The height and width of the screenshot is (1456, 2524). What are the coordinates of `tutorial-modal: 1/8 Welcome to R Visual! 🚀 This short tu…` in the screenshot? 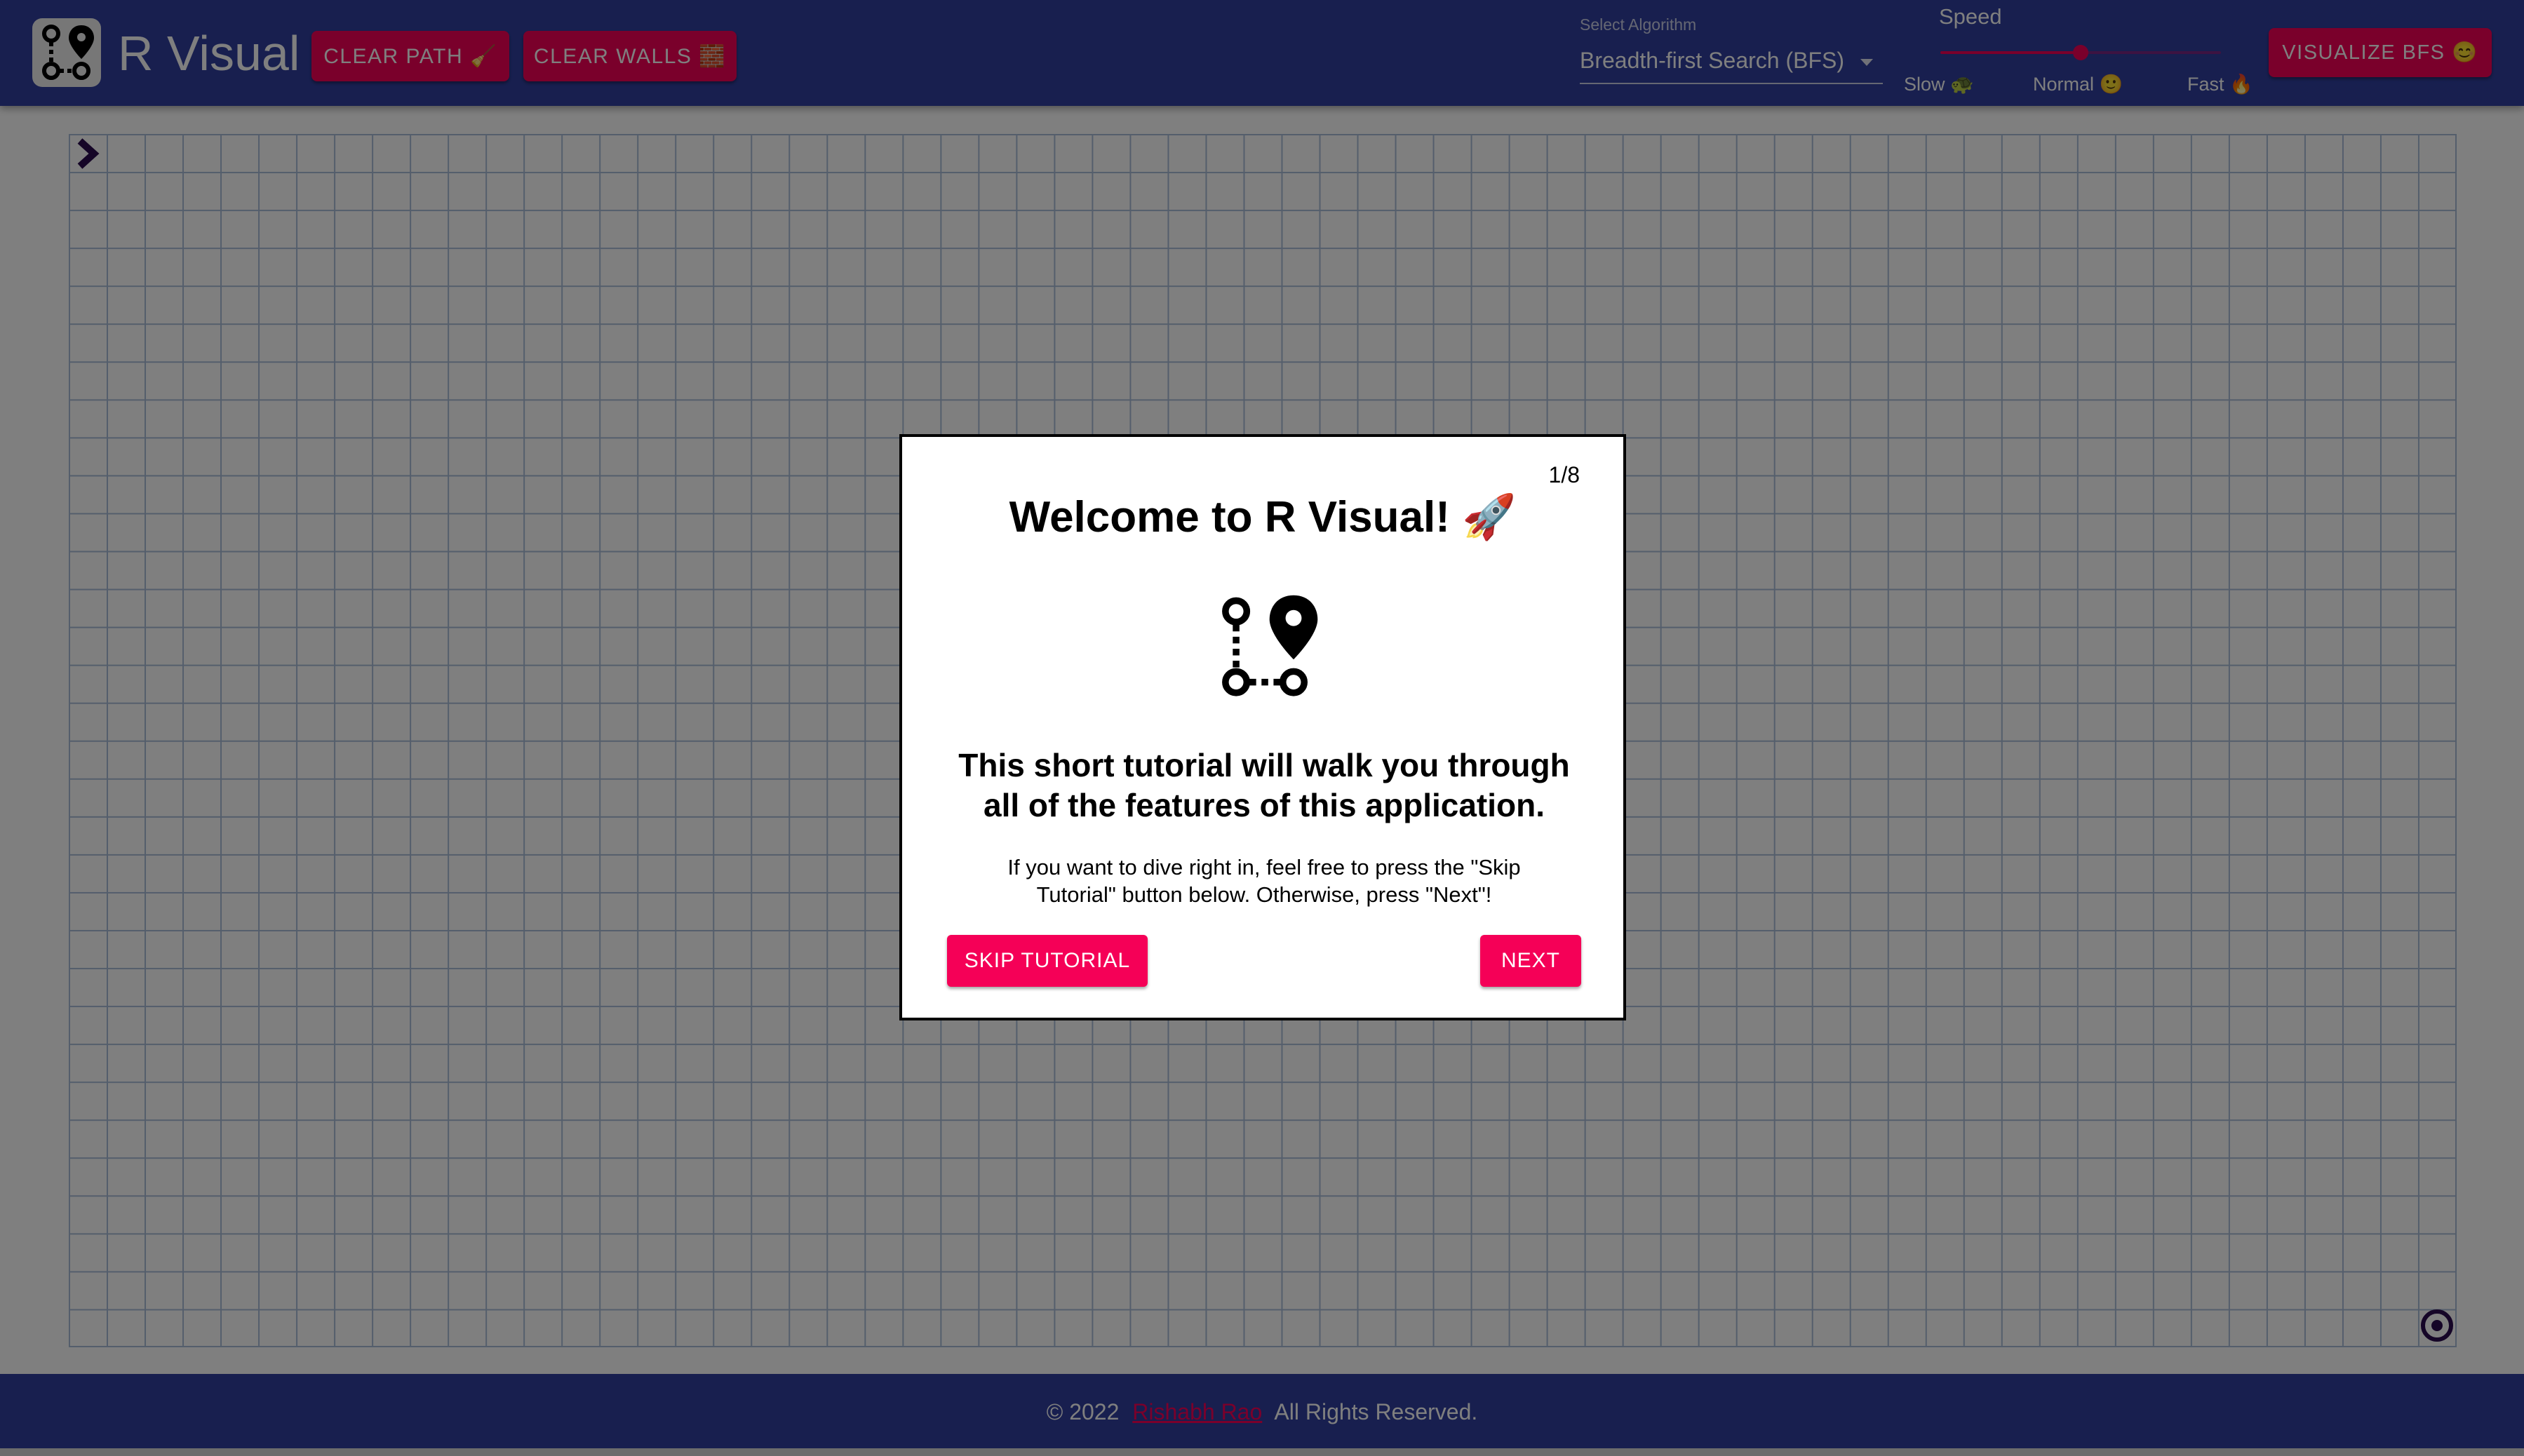 It's located at (1262, 727).